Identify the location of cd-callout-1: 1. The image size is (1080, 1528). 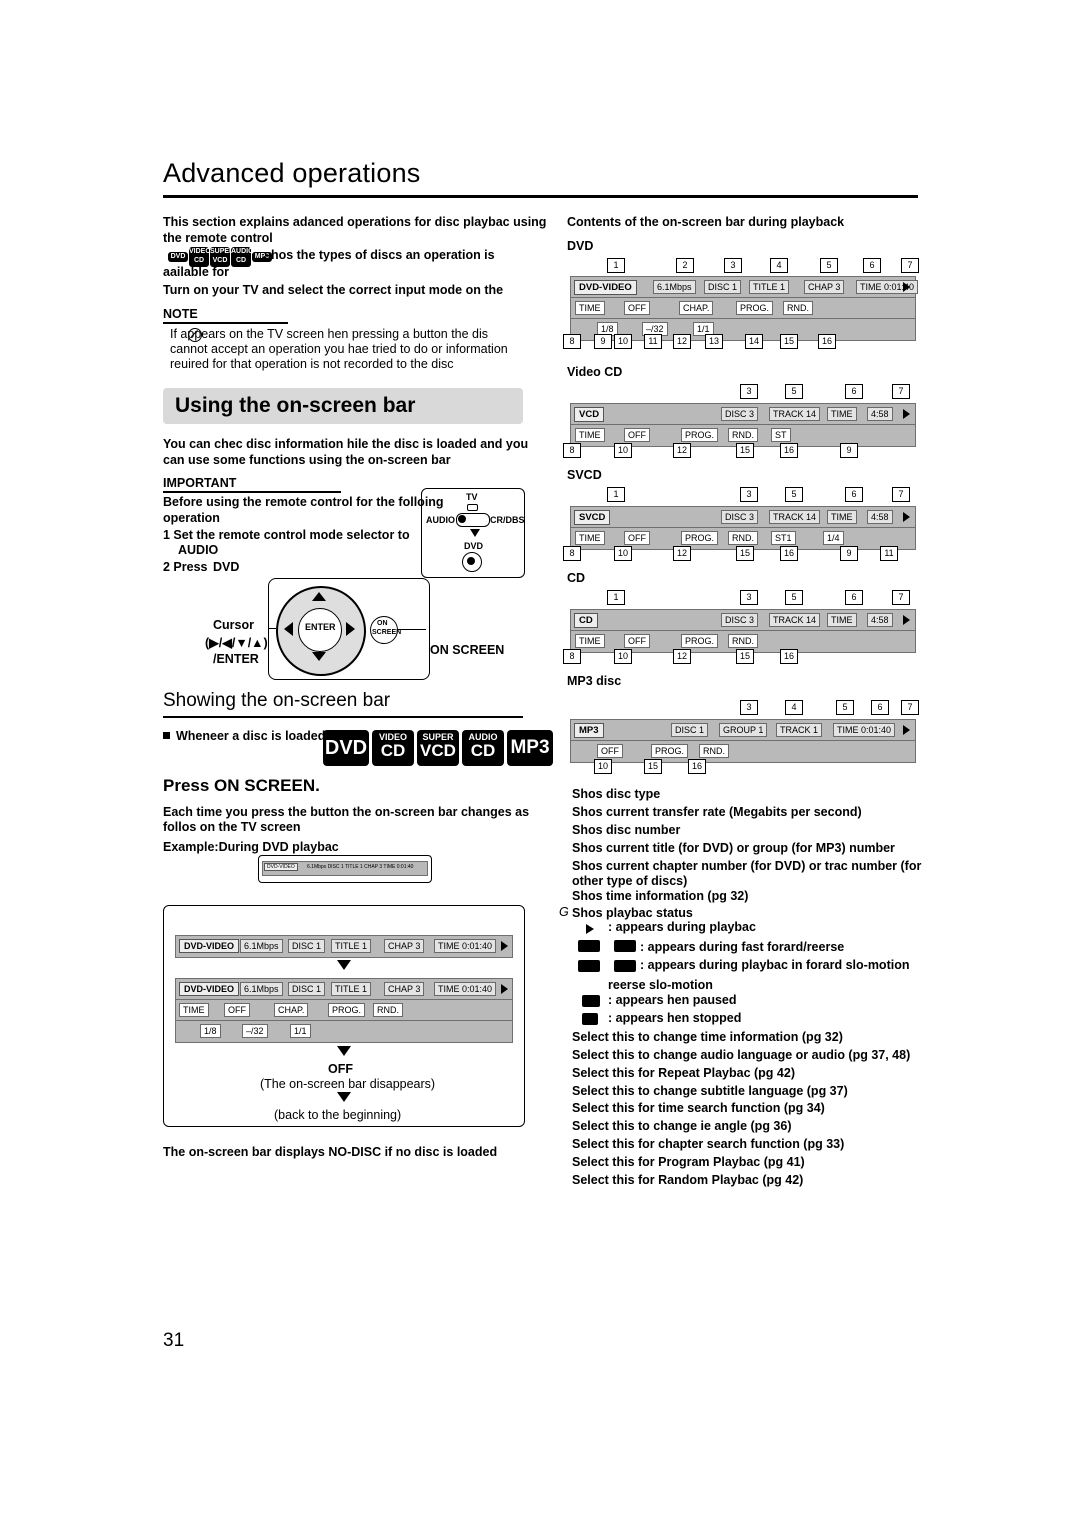
(616, 597).